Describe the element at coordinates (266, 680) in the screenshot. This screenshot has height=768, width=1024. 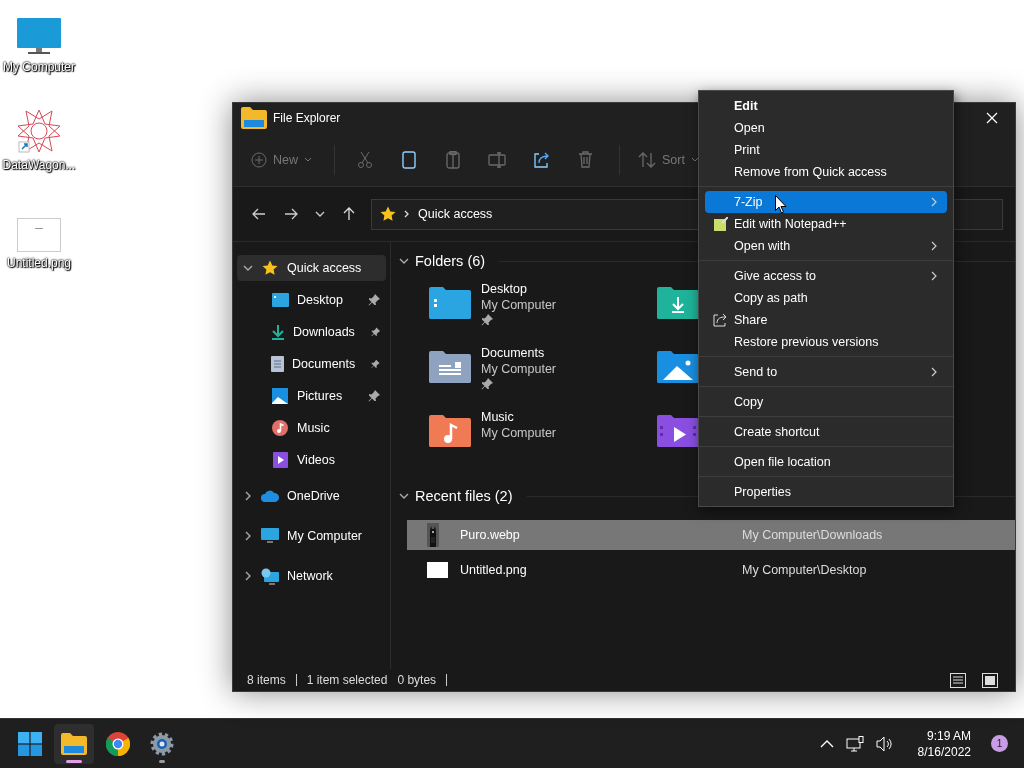
I see `item-count: 8 items` at that location.